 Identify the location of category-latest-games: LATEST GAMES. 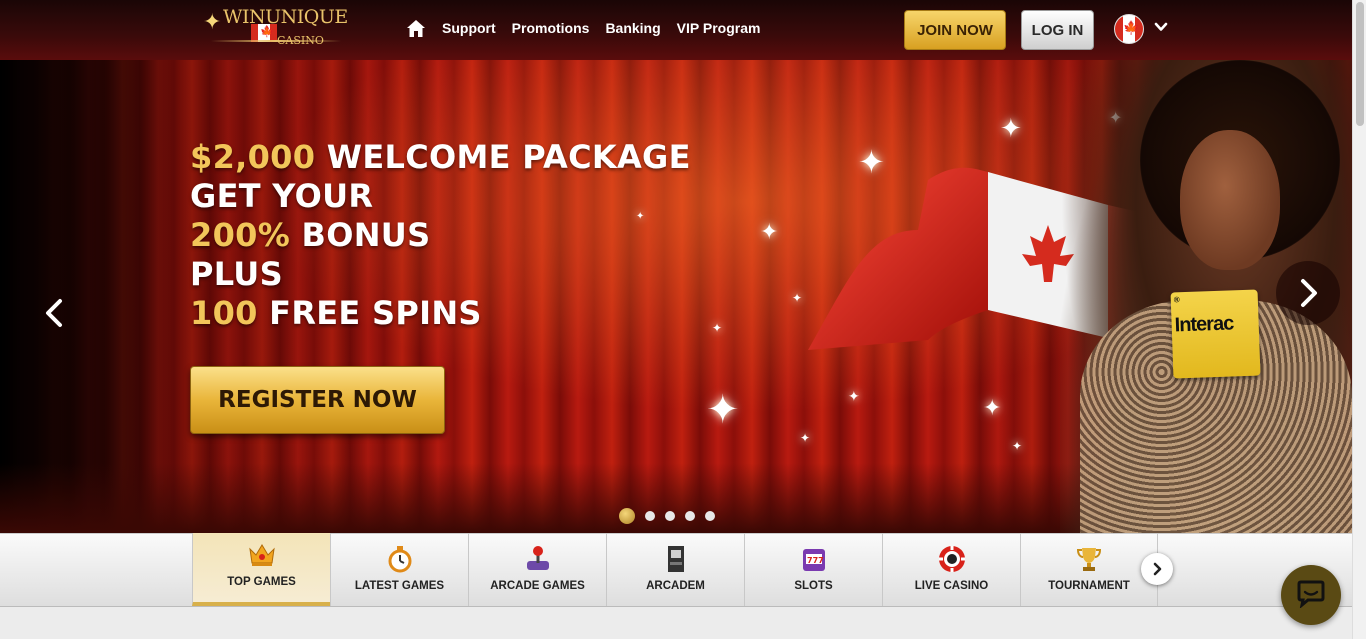
(399, 569).